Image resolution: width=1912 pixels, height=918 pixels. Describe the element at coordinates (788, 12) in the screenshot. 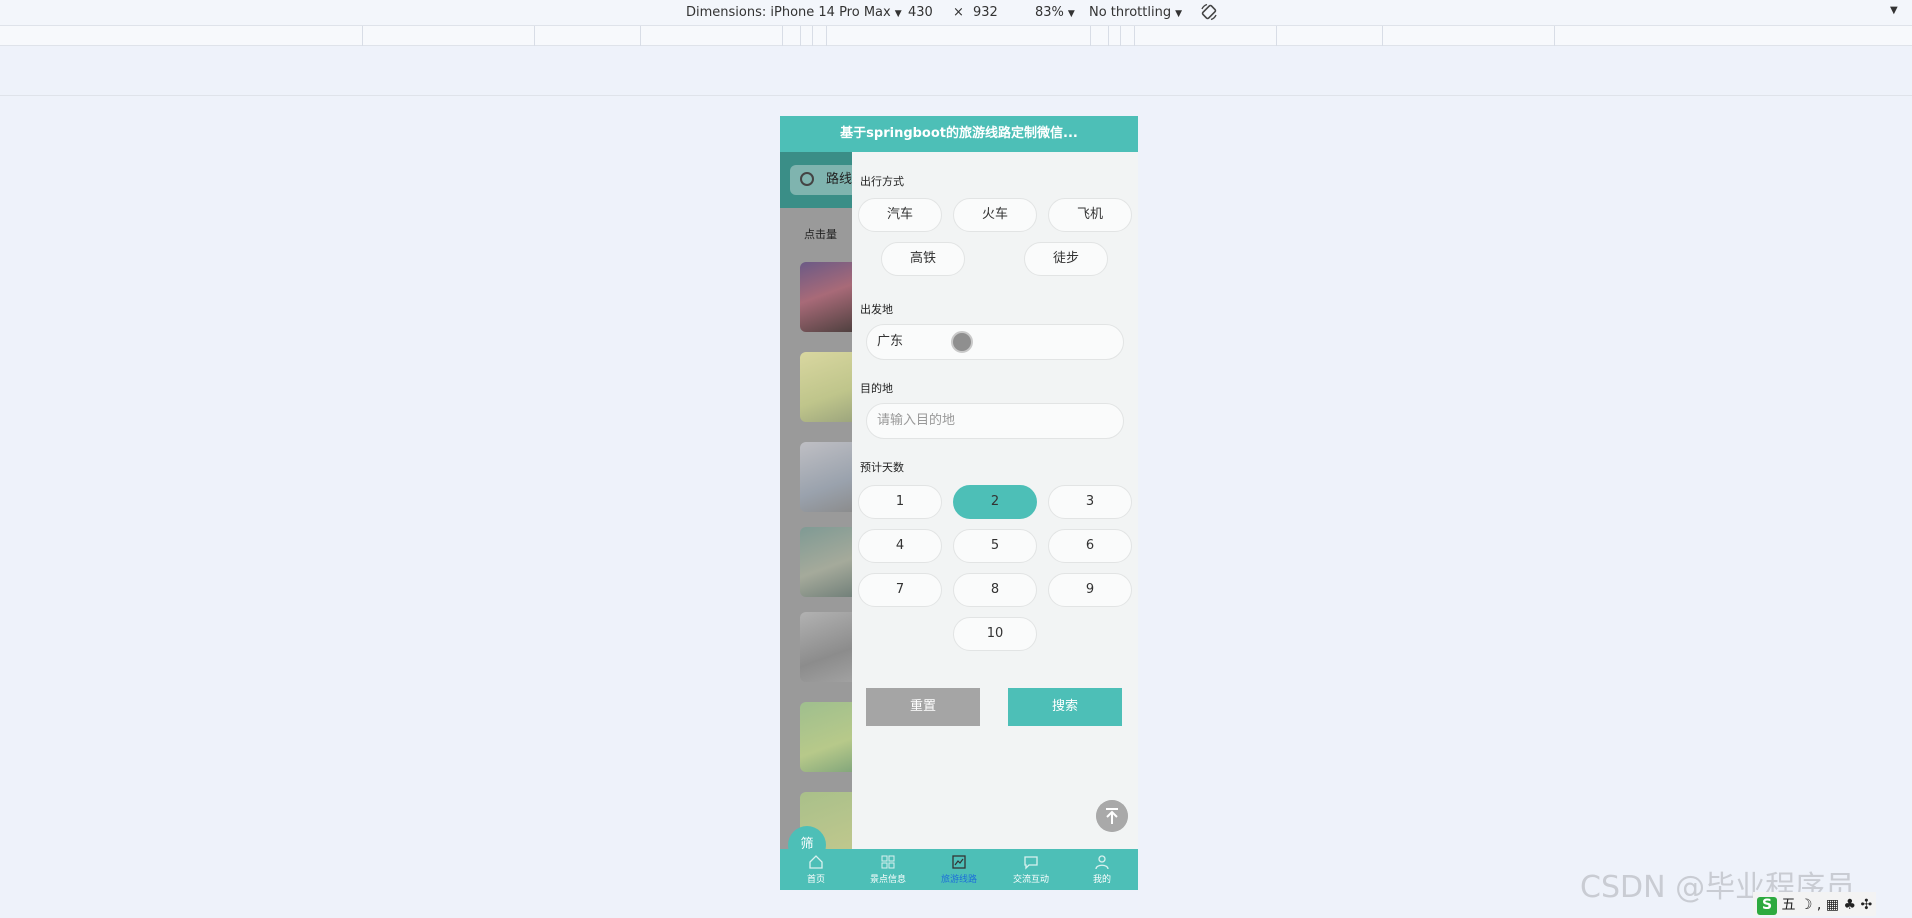

I see `device-label: Dimensions: iPhone 14 Pro Max` at that location.